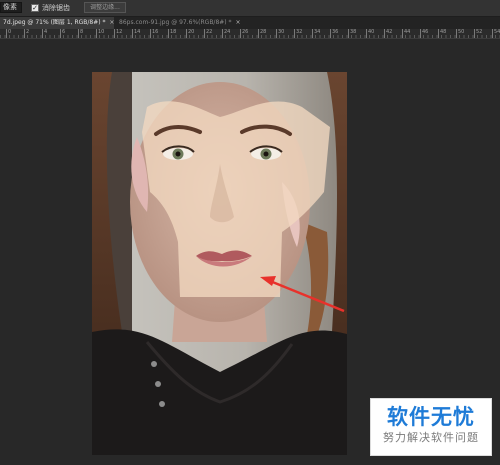 This screenshot has width=500, height=465. Describe the element at coordinates (460, 33) in the screenshot. I see `ruler-tick-label: 50` at that location.